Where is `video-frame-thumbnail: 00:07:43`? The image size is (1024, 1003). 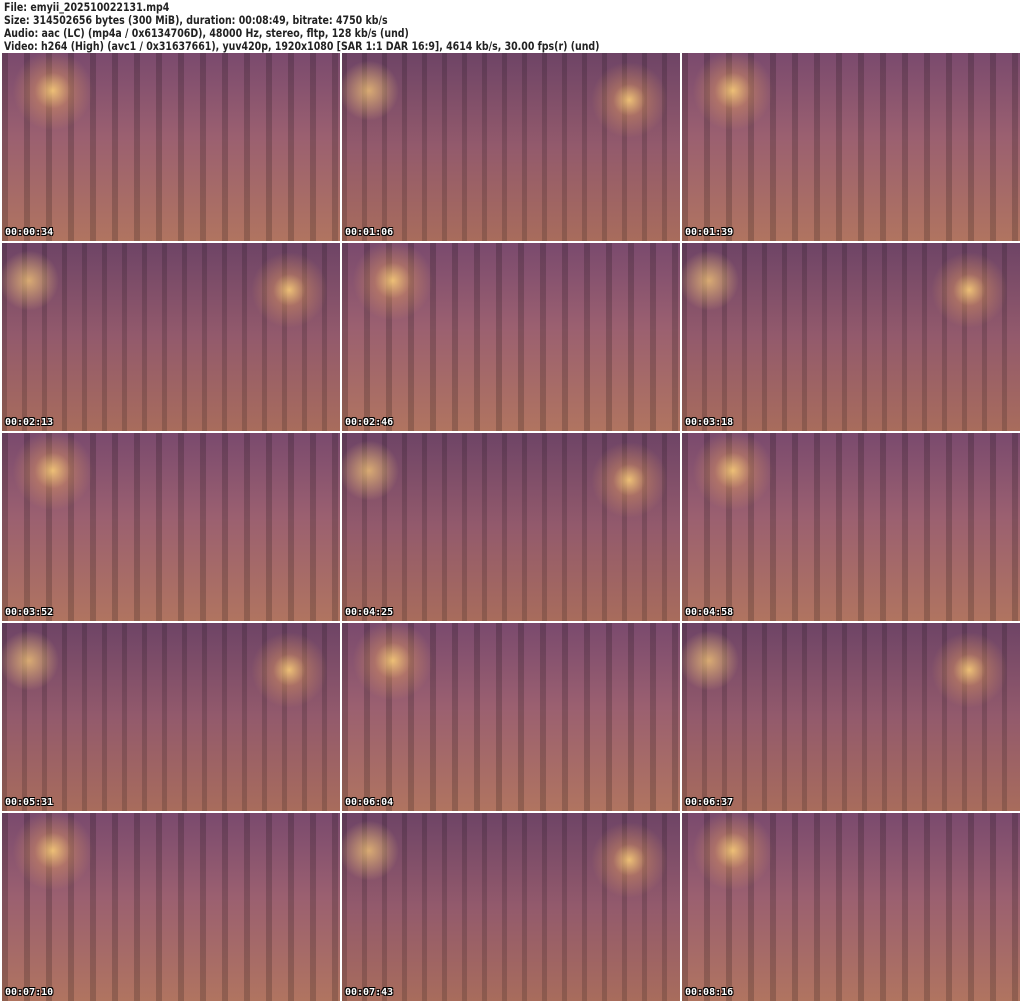
video-frame-thumbnail: 00:07:43 is located at coordinates (511, 907).